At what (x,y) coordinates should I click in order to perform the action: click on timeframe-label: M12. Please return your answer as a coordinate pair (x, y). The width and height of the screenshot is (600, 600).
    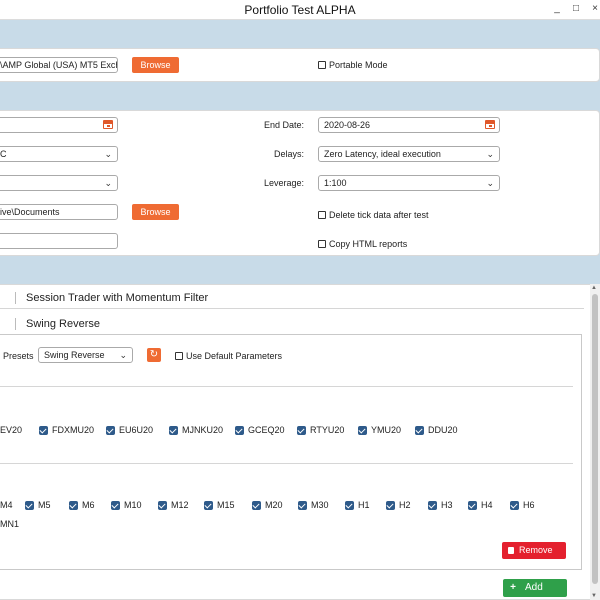
    Looking at the image, I should click on (180, 505).